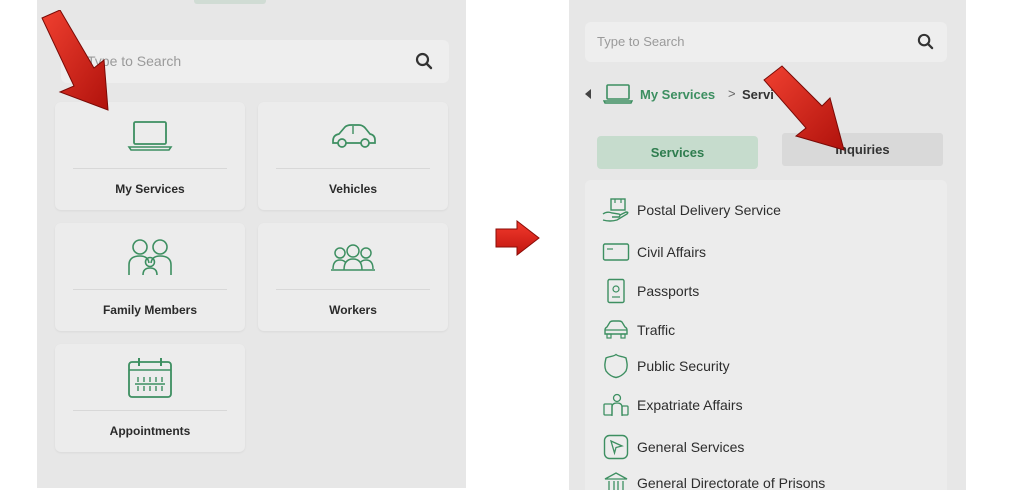 The height and width of the screenshot is (498, 1024). Describe the element at coordinates (150, 310) in the screenshot. I see `card-label: Family Members` at that location.